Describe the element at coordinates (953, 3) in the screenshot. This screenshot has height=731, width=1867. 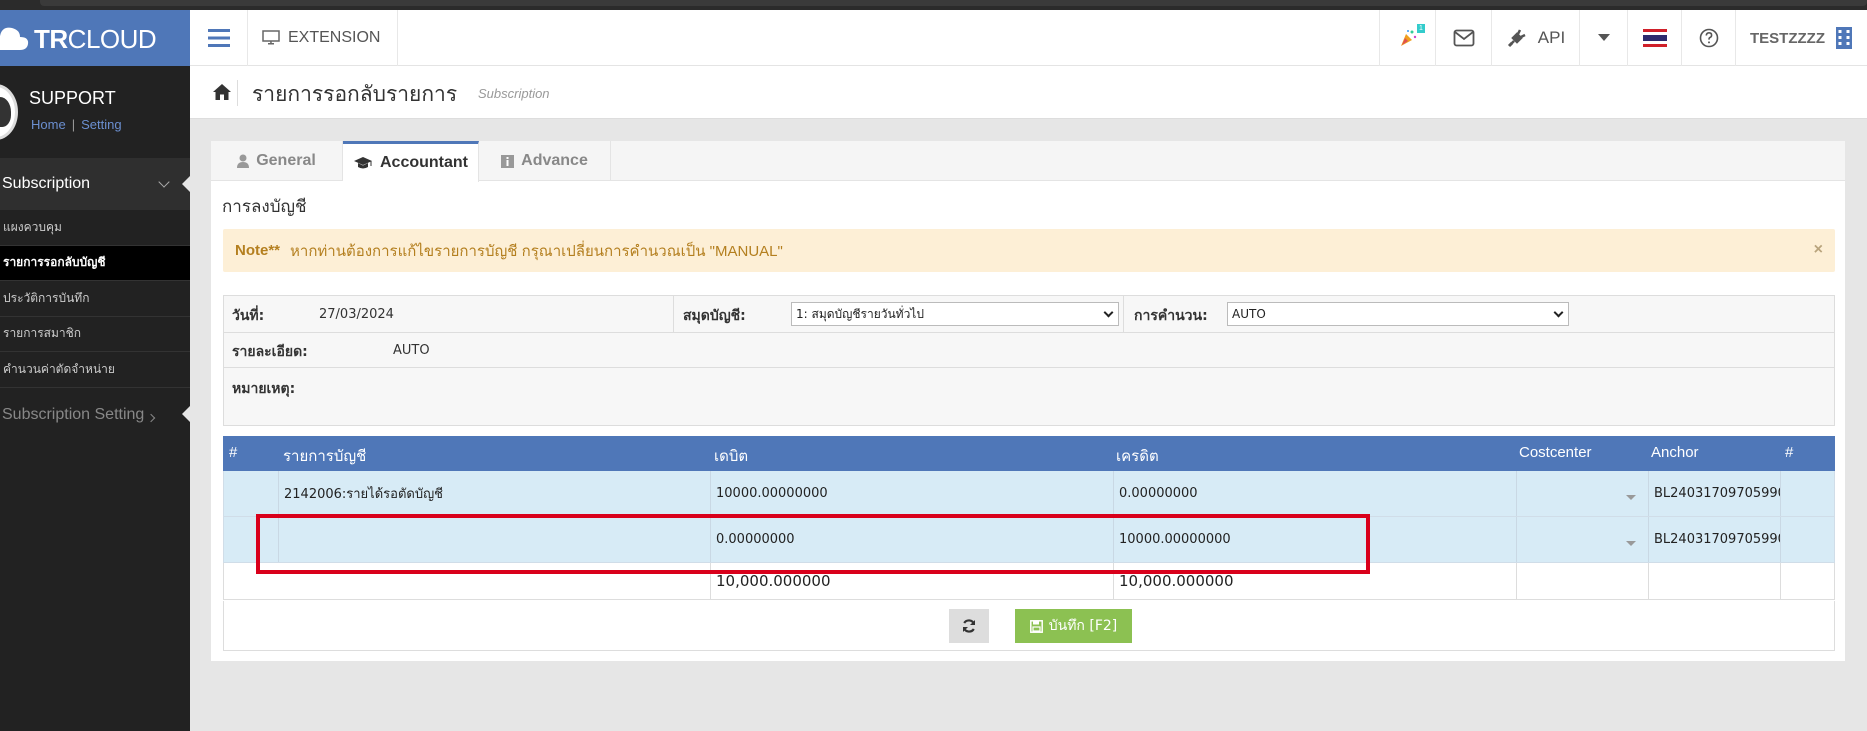
I see `browser-tab-strip` at that location.